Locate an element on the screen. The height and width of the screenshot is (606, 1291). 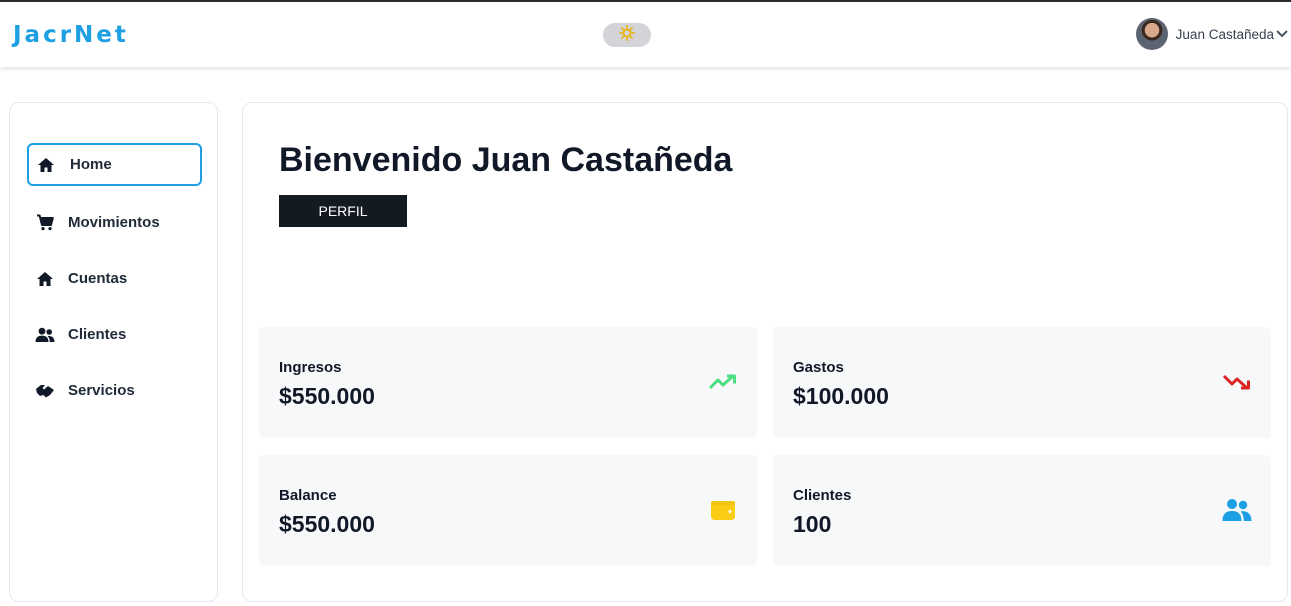
profile-button: PERFIL is located at coordinates (343, 211).